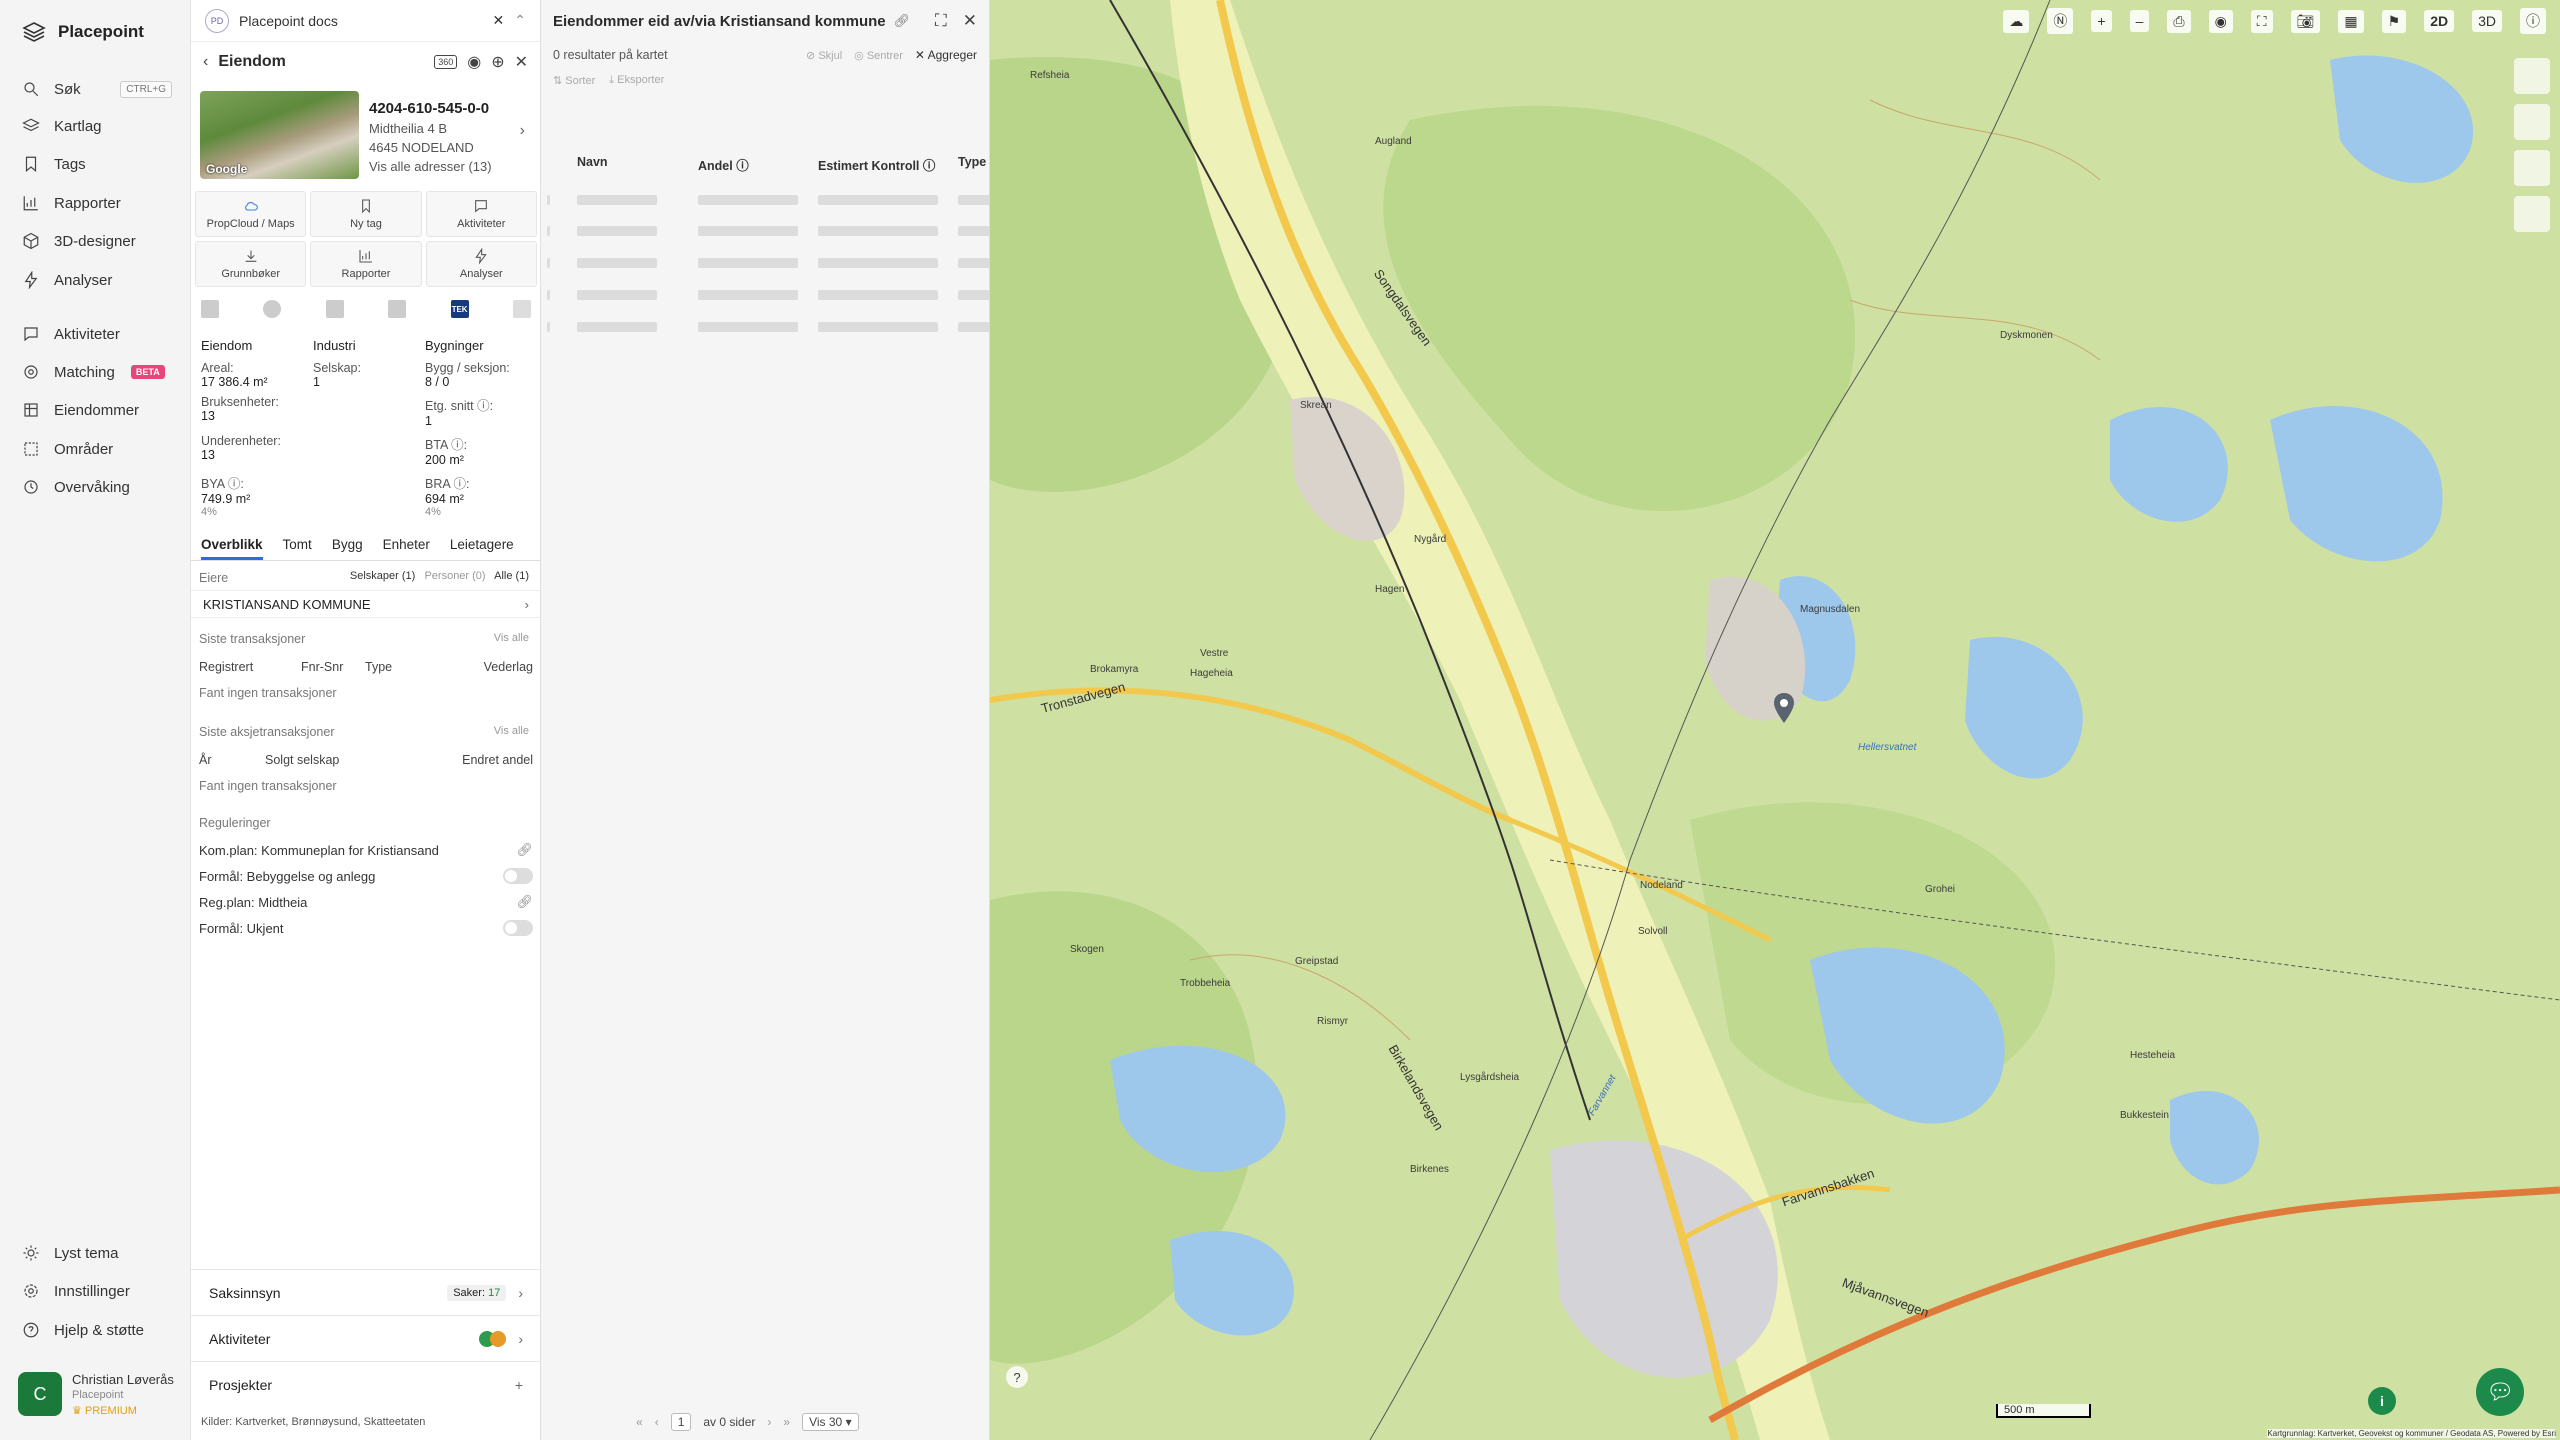 Image resolution: width=2560 pixels, height=1440 pixels. Describe the element at coordinates (2394, 21) in the screenshot. I see `bookmark-icon: ⚑` at that location.